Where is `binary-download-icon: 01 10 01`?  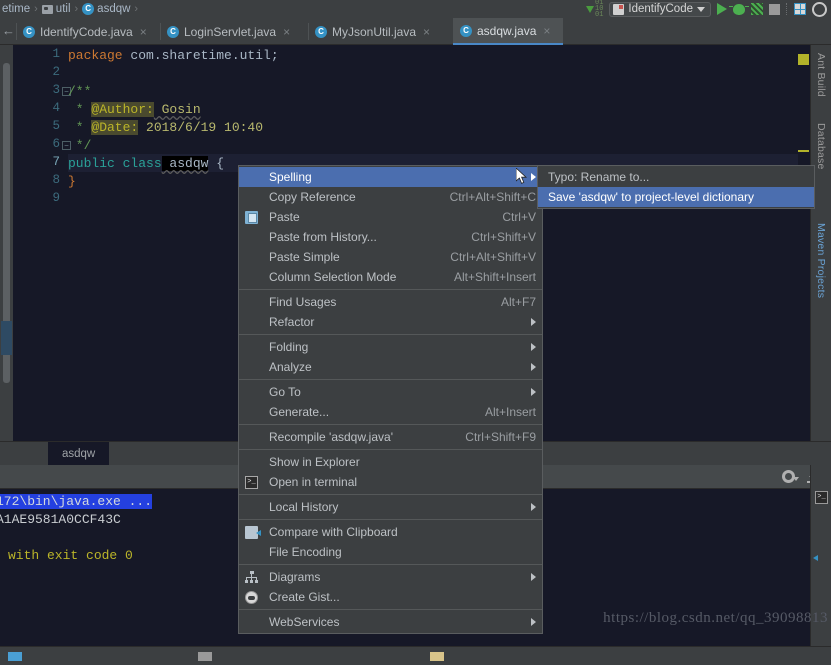 binary-download-icon: 01 10 01 is located at coordinates (594, 9).